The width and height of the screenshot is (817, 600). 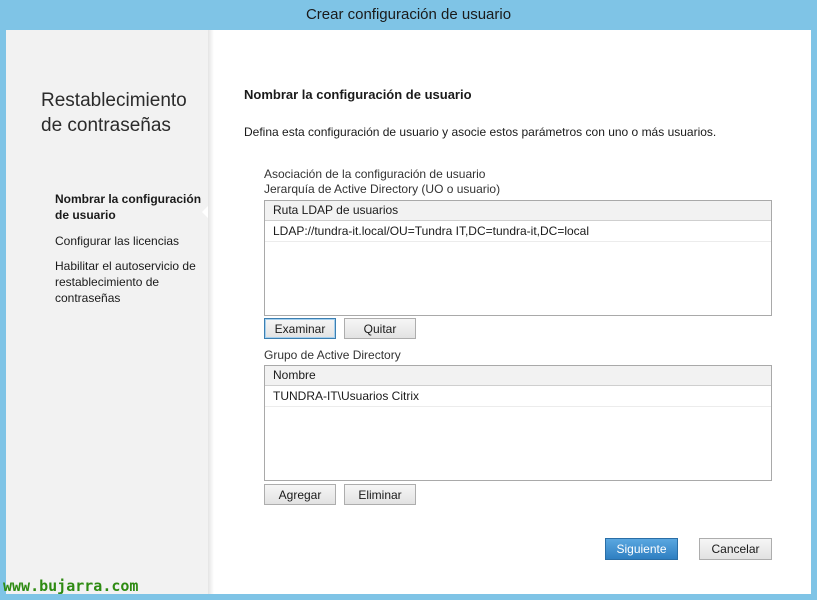 What do you see at coordinates (518, 423) in the screenshot?
I see `ad-group-list: Nombre TUNDRA-IT\Usuarios Citrix` at bounding box center [518, 423].